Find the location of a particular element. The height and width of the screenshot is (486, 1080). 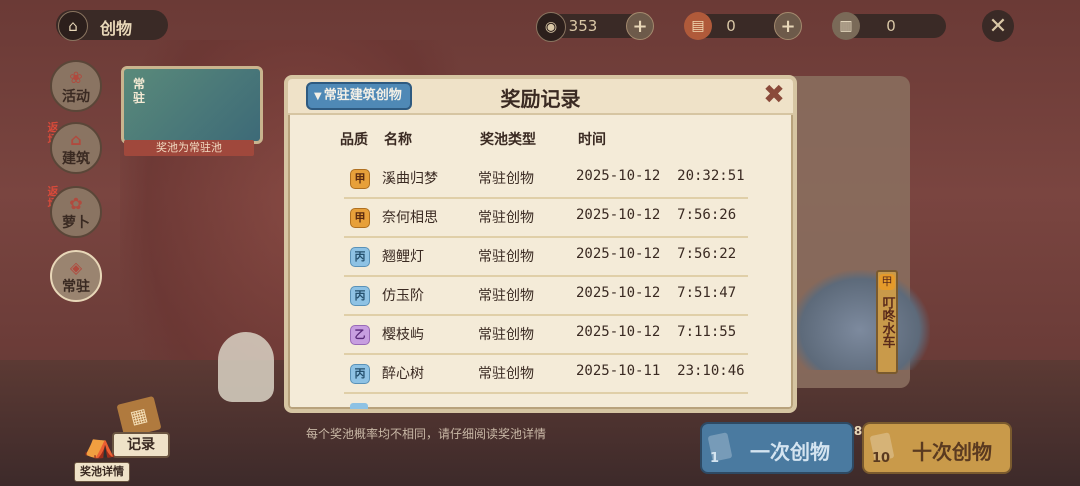

probability-tip: 每个奖池概率均不相同，请仔细阅读奖池详情 is located at coordinates (426, 434).